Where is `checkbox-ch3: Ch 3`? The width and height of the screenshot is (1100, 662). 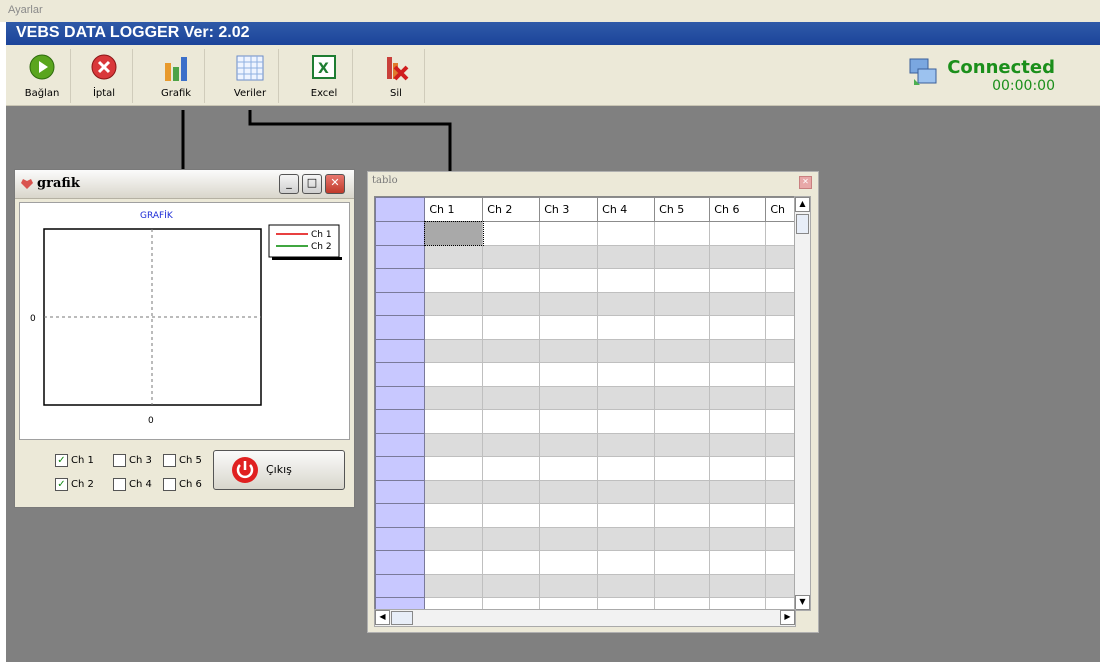
checkbox-ch3: Ch 3 is located at coordinates (132, 460).